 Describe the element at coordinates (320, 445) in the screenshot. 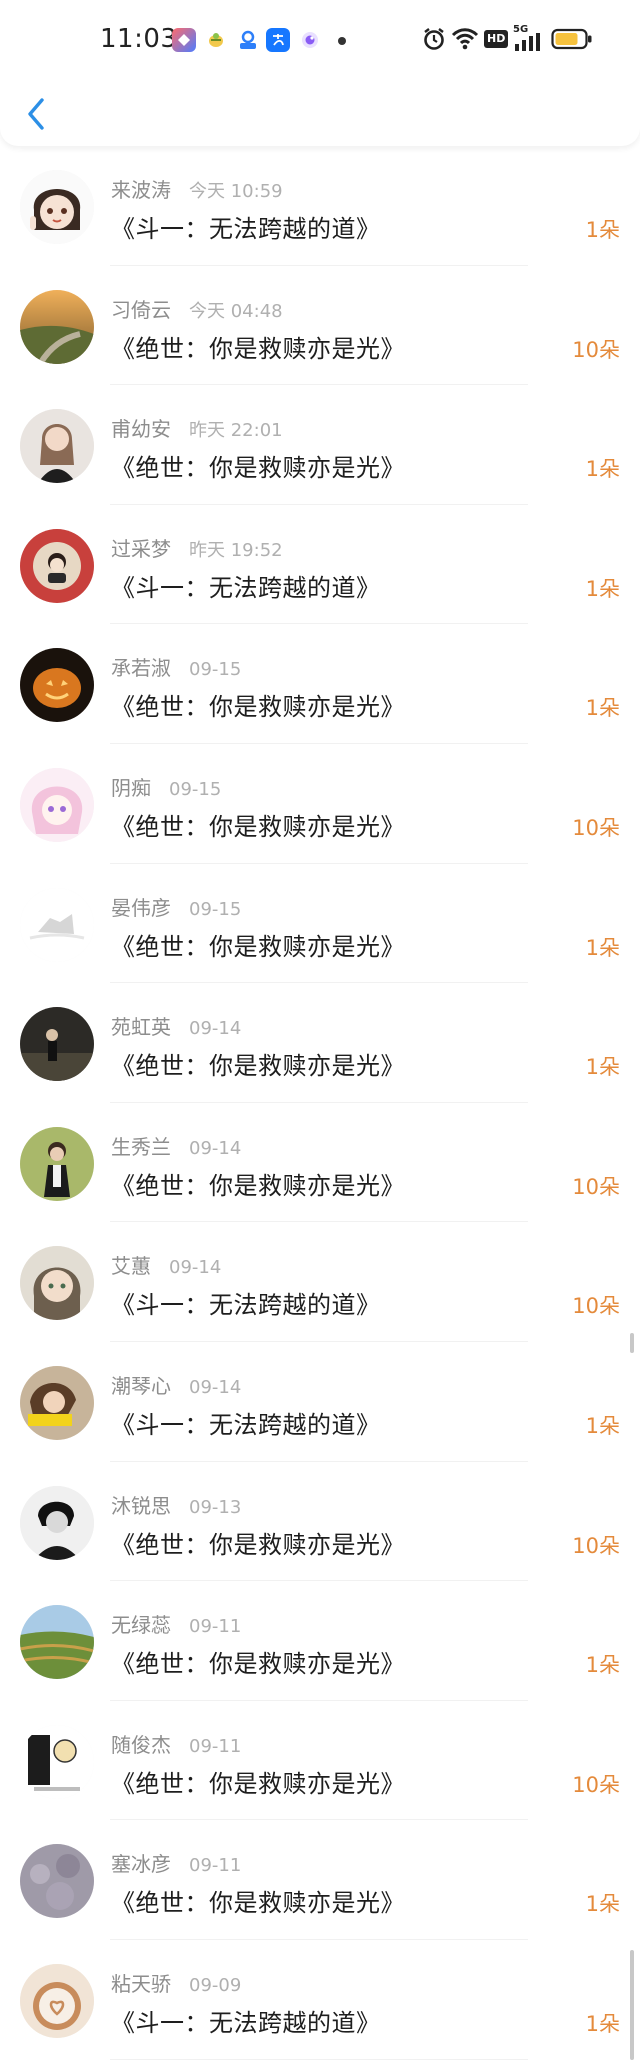

I see `list-item: 甫幼安 昨天 22:01 《绝世：你是救赎亦是光》 1朵` at that location.